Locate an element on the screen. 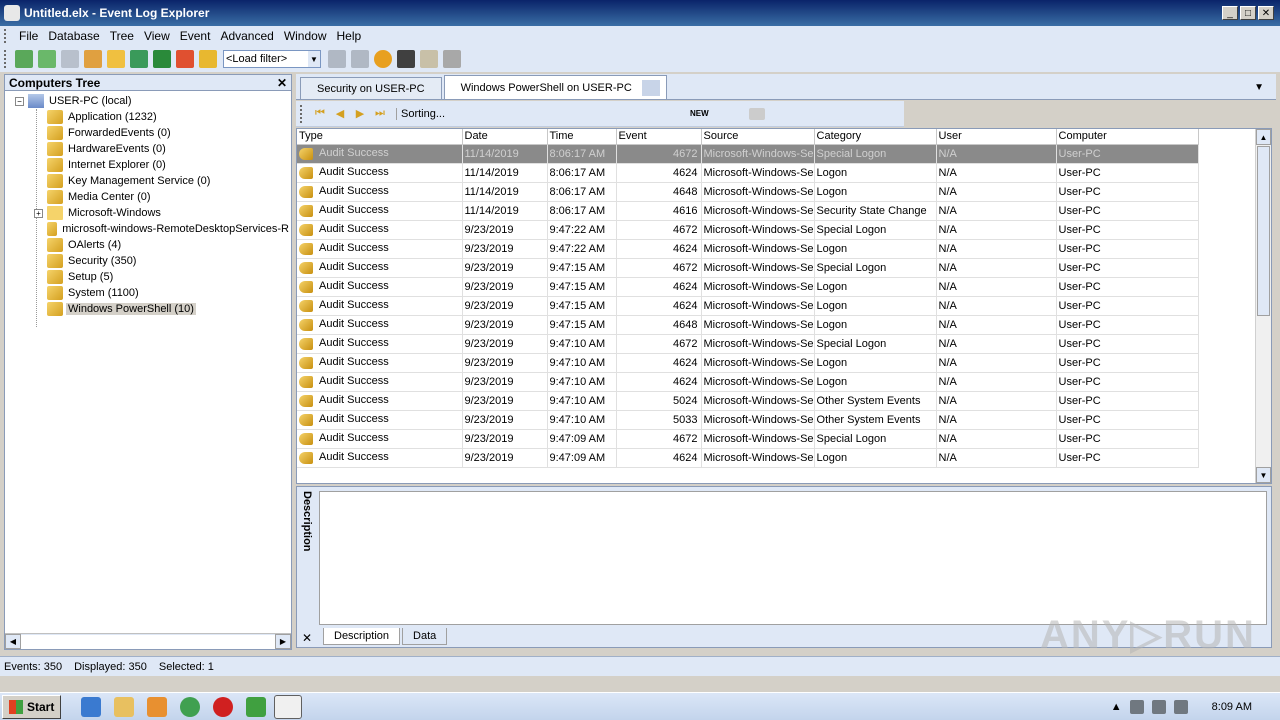 Image resolution: width=1280 pixels, height=720 pixels. remove-icon is located at coordinates (69, 59).